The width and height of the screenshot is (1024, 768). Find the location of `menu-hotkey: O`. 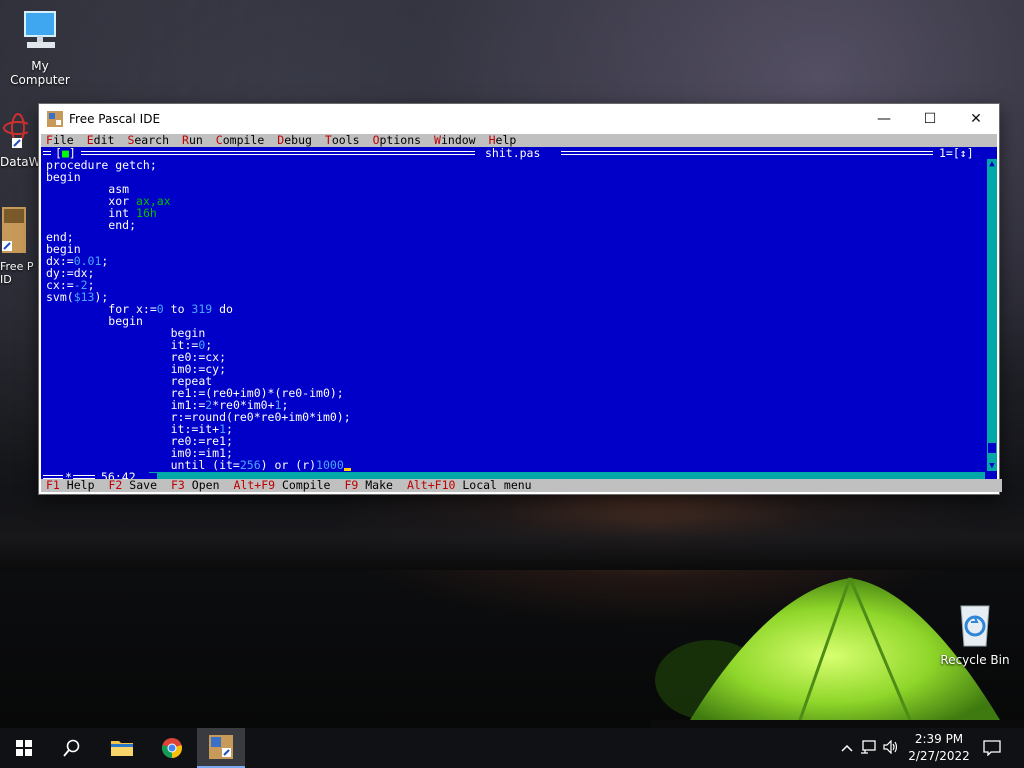

menu-hotkey: O is located at coordinates (376, 140).